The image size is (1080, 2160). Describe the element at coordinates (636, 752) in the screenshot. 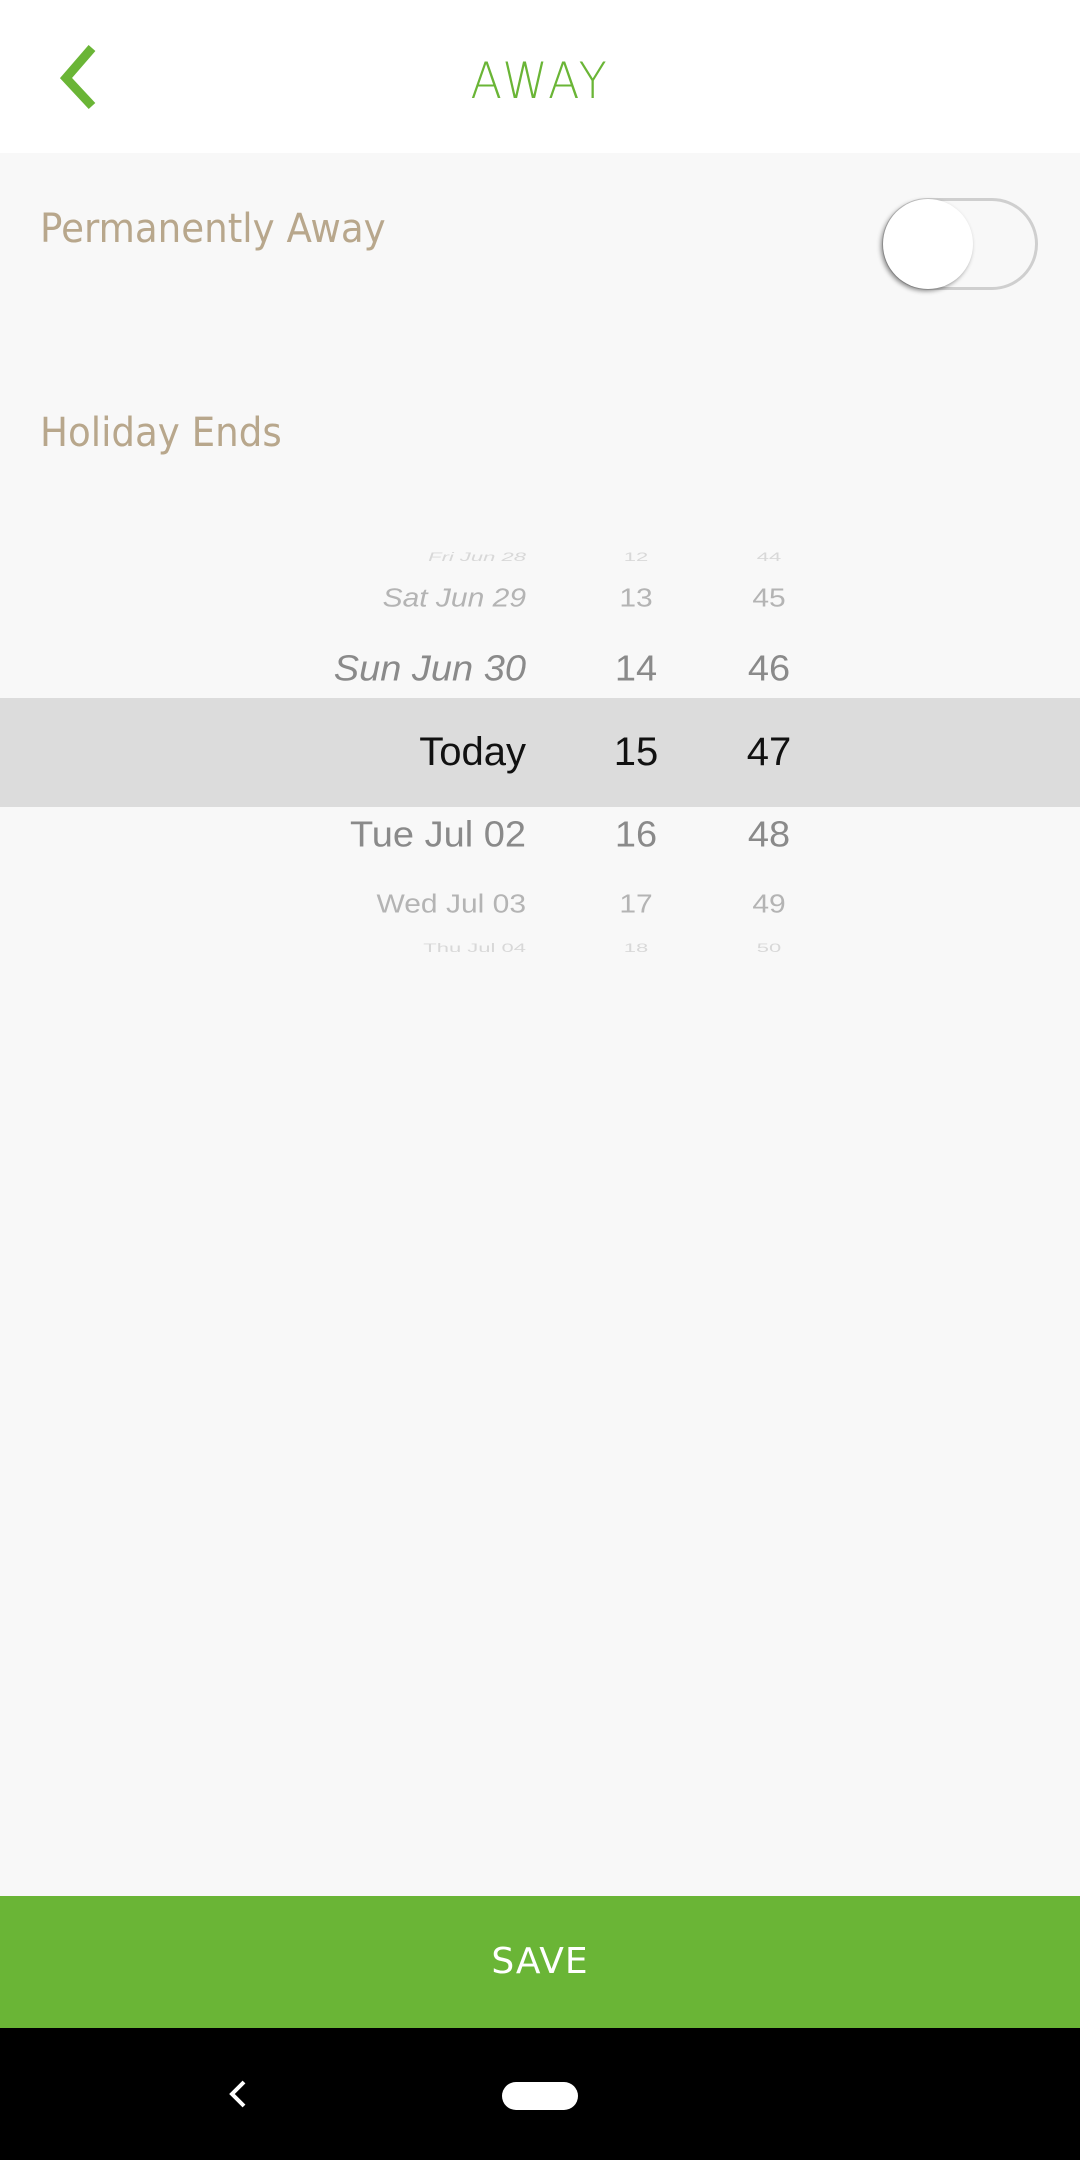

I see `picker-hour: 15` at that location.